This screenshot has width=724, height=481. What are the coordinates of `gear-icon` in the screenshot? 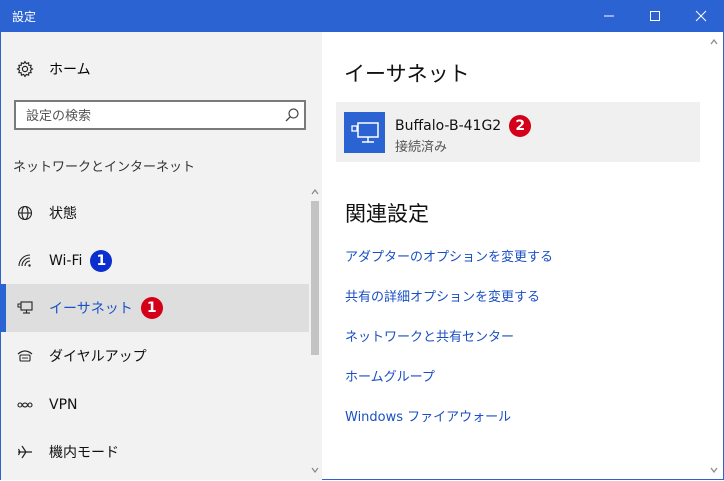 It's located at (25, 69).